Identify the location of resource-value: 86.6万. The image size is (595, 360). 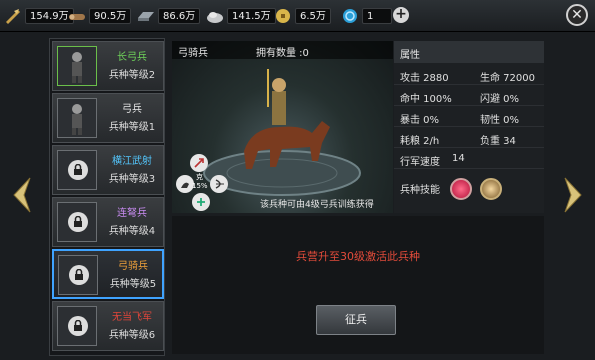
(179, 16).